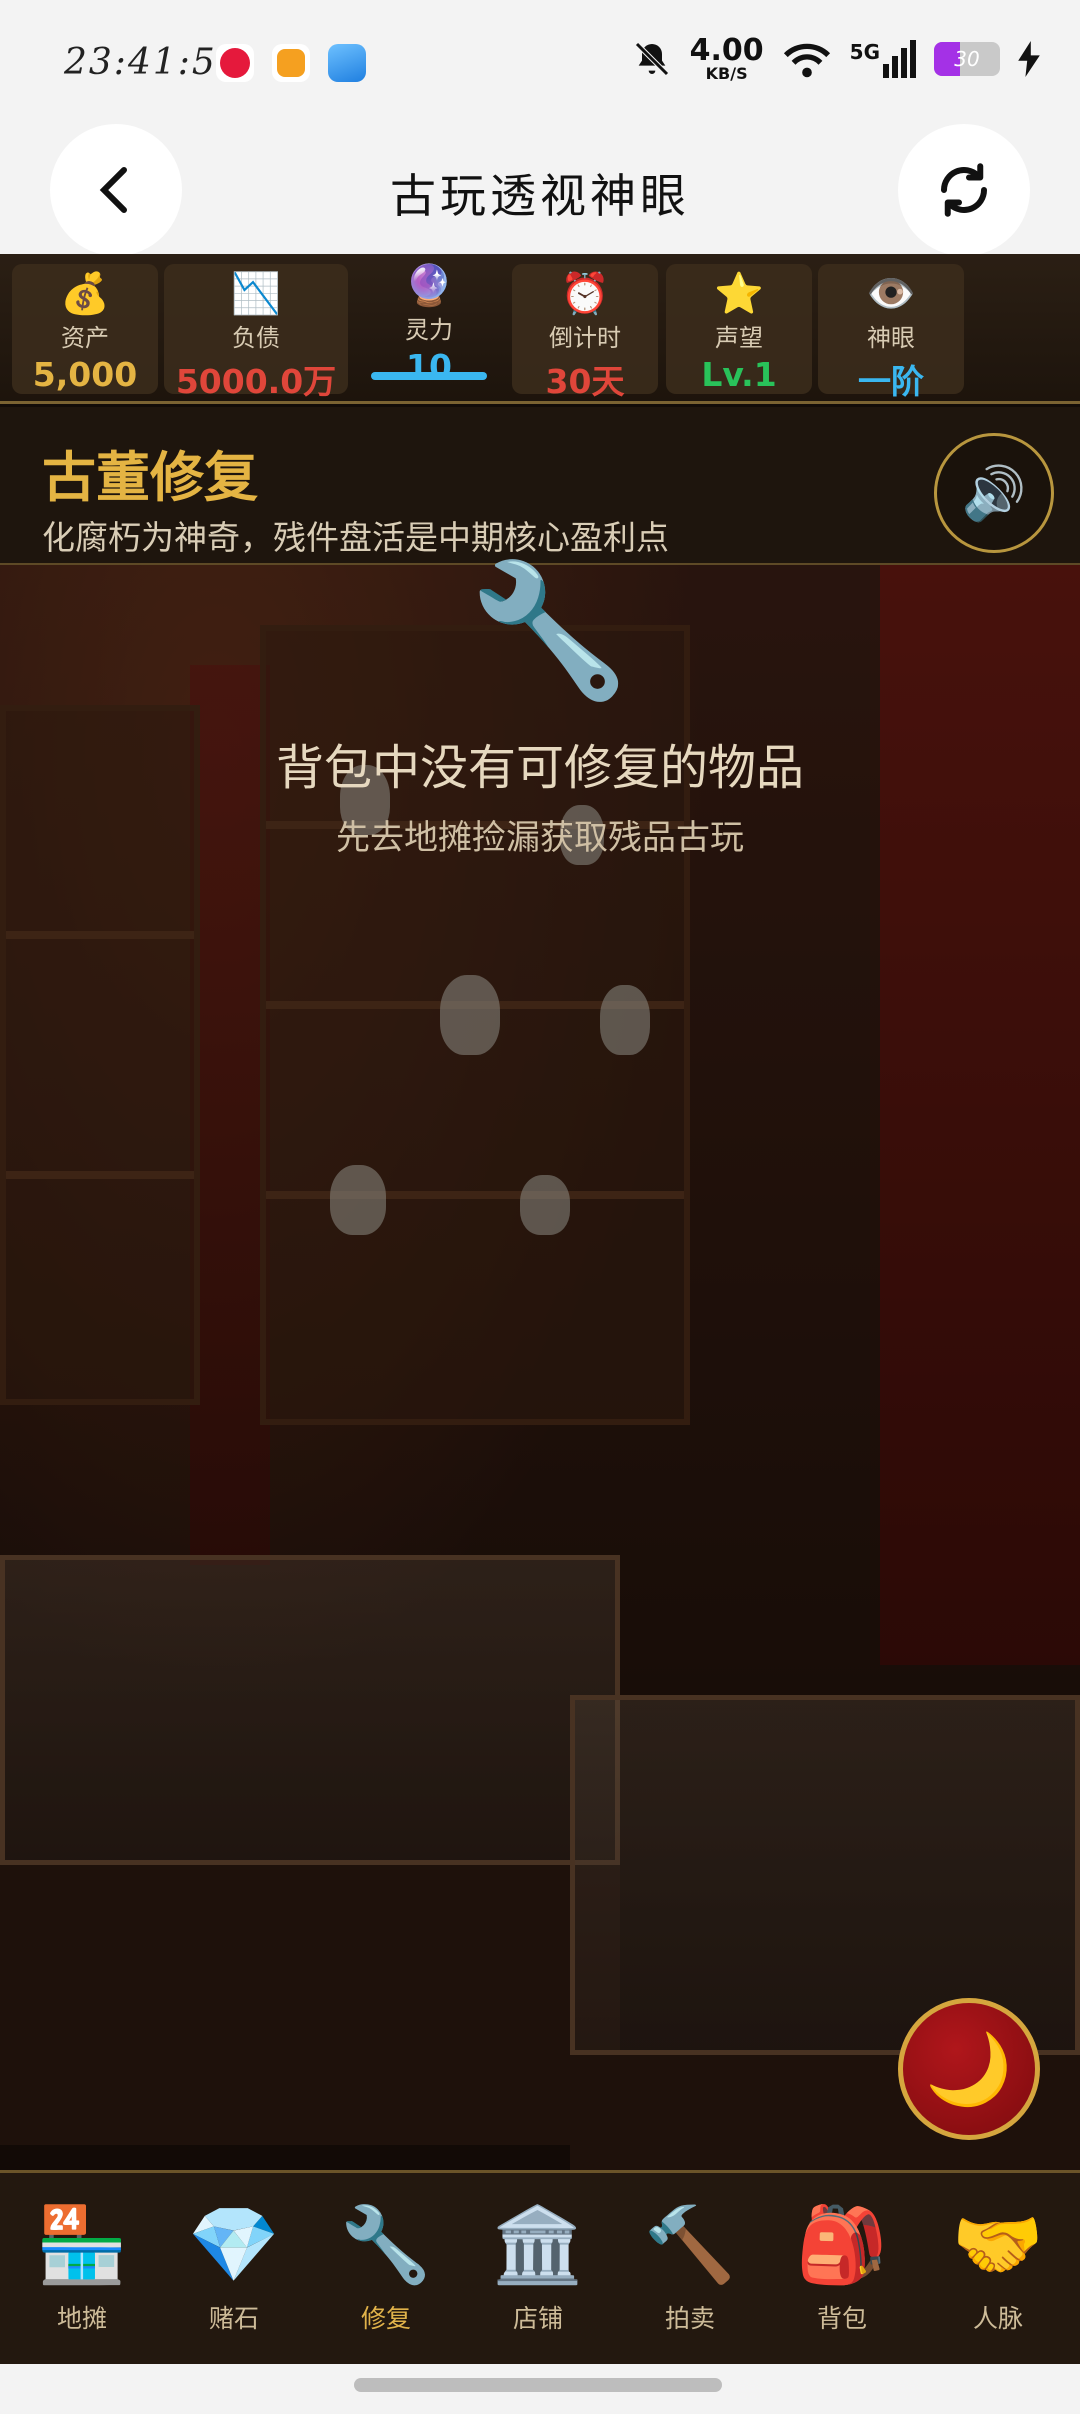 The height and width of the screenshot is (2414, 1080). I want to click on refresh-icon, so click(964, 190).